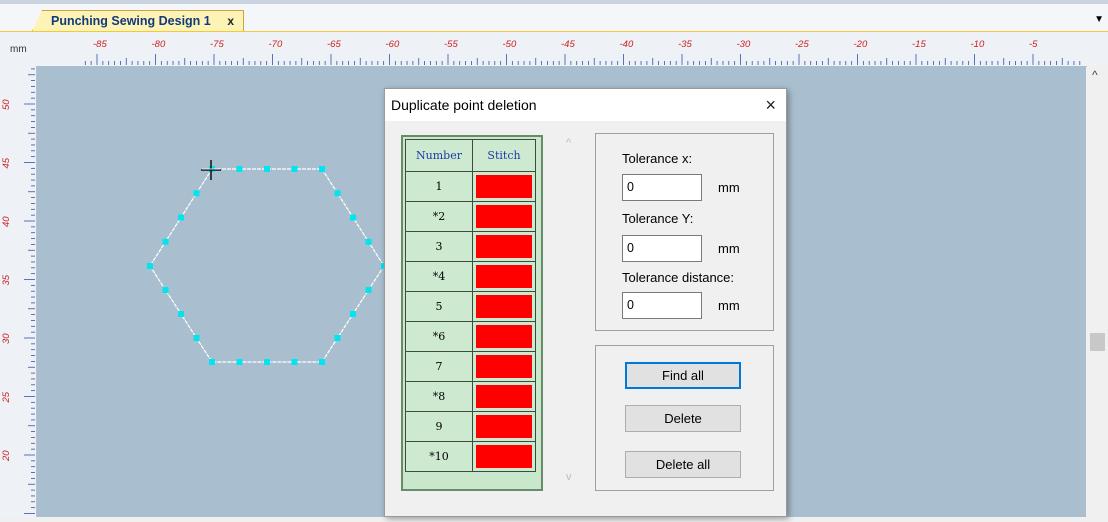 The image size is (1108, 522). What do you see at coordinates (439, 396) in the screenshot?
I see `row-number: *8` at bounding box center [439, 396].